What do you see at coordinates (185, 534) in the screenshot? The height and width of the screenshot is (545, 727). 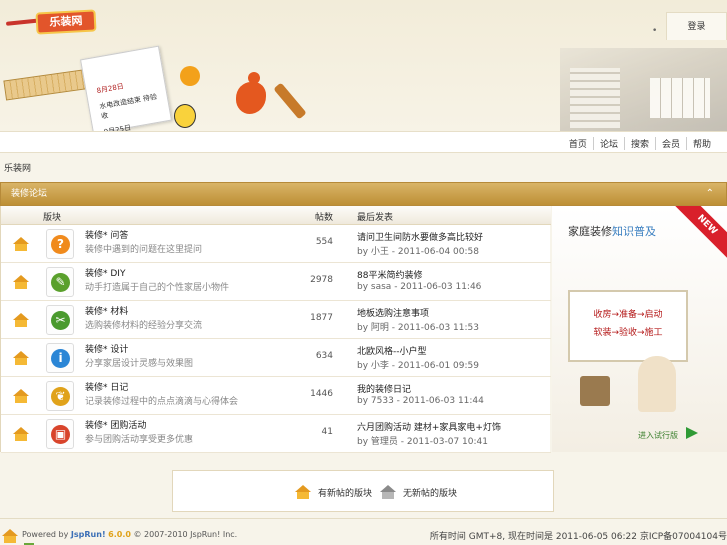 I see `copyright: © 2007-2010 JspRun! Inc.` at bounding box center [185, 534].